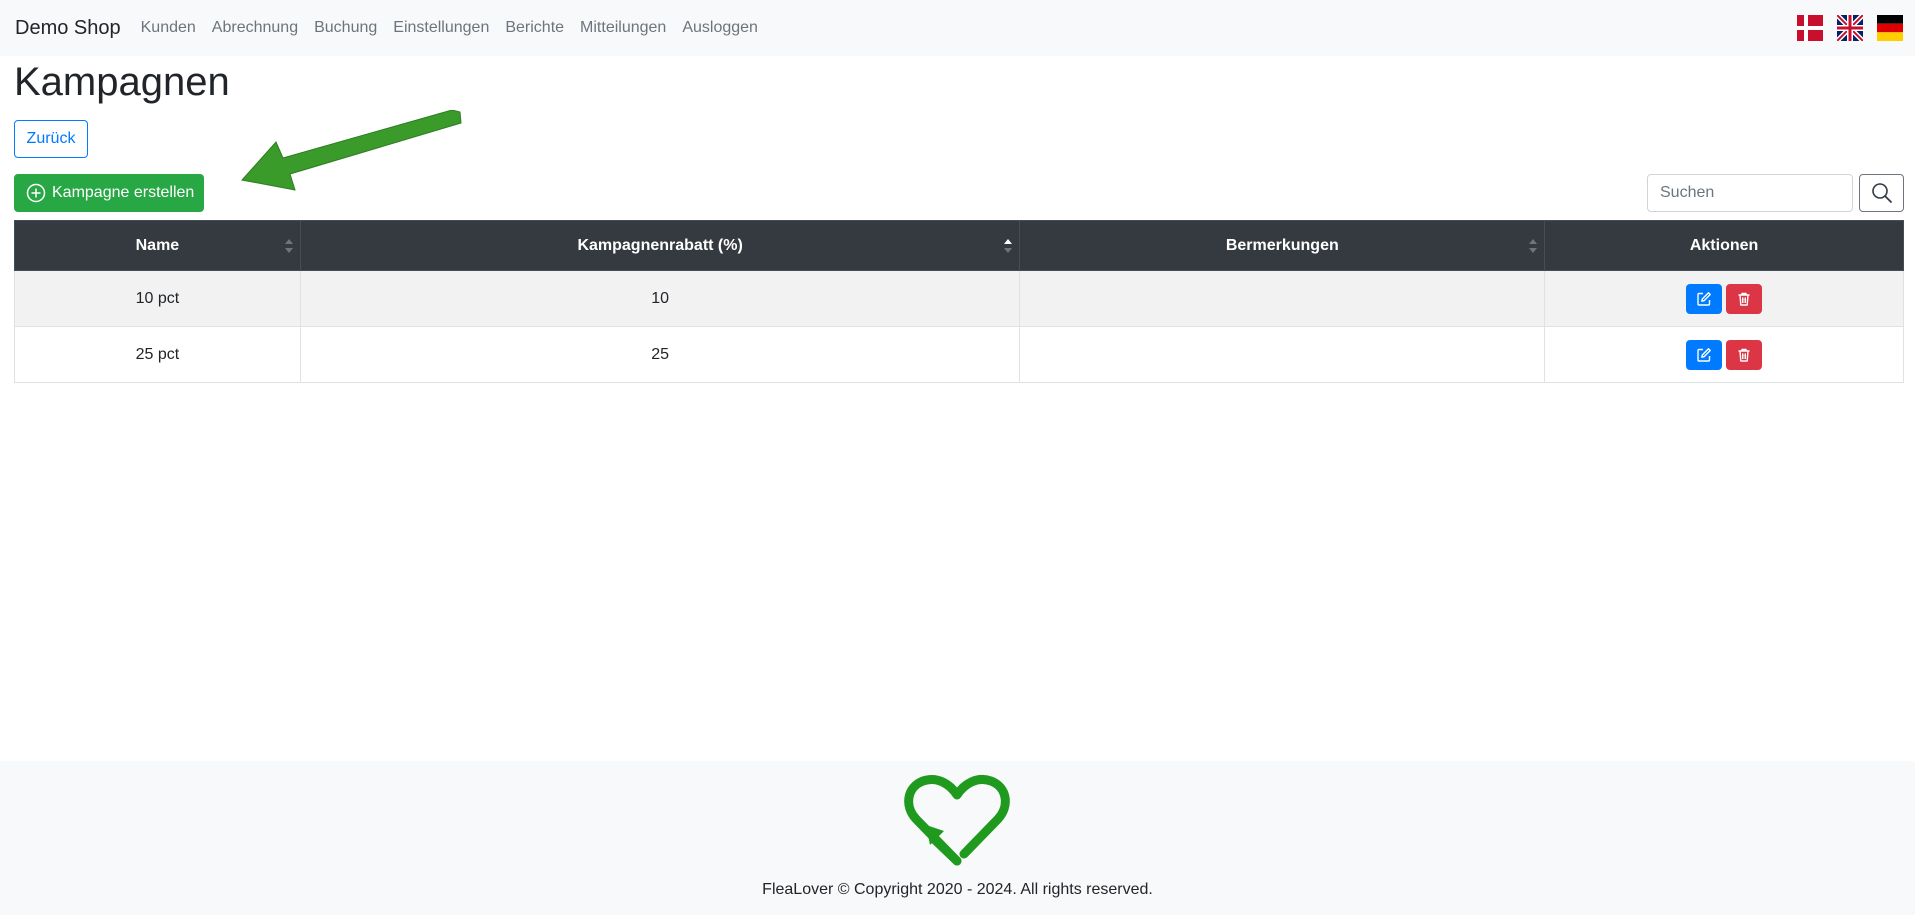  Describe the element at coordinates (51, 139) in the screenshot. I see `back-button: Zurück` at that location.